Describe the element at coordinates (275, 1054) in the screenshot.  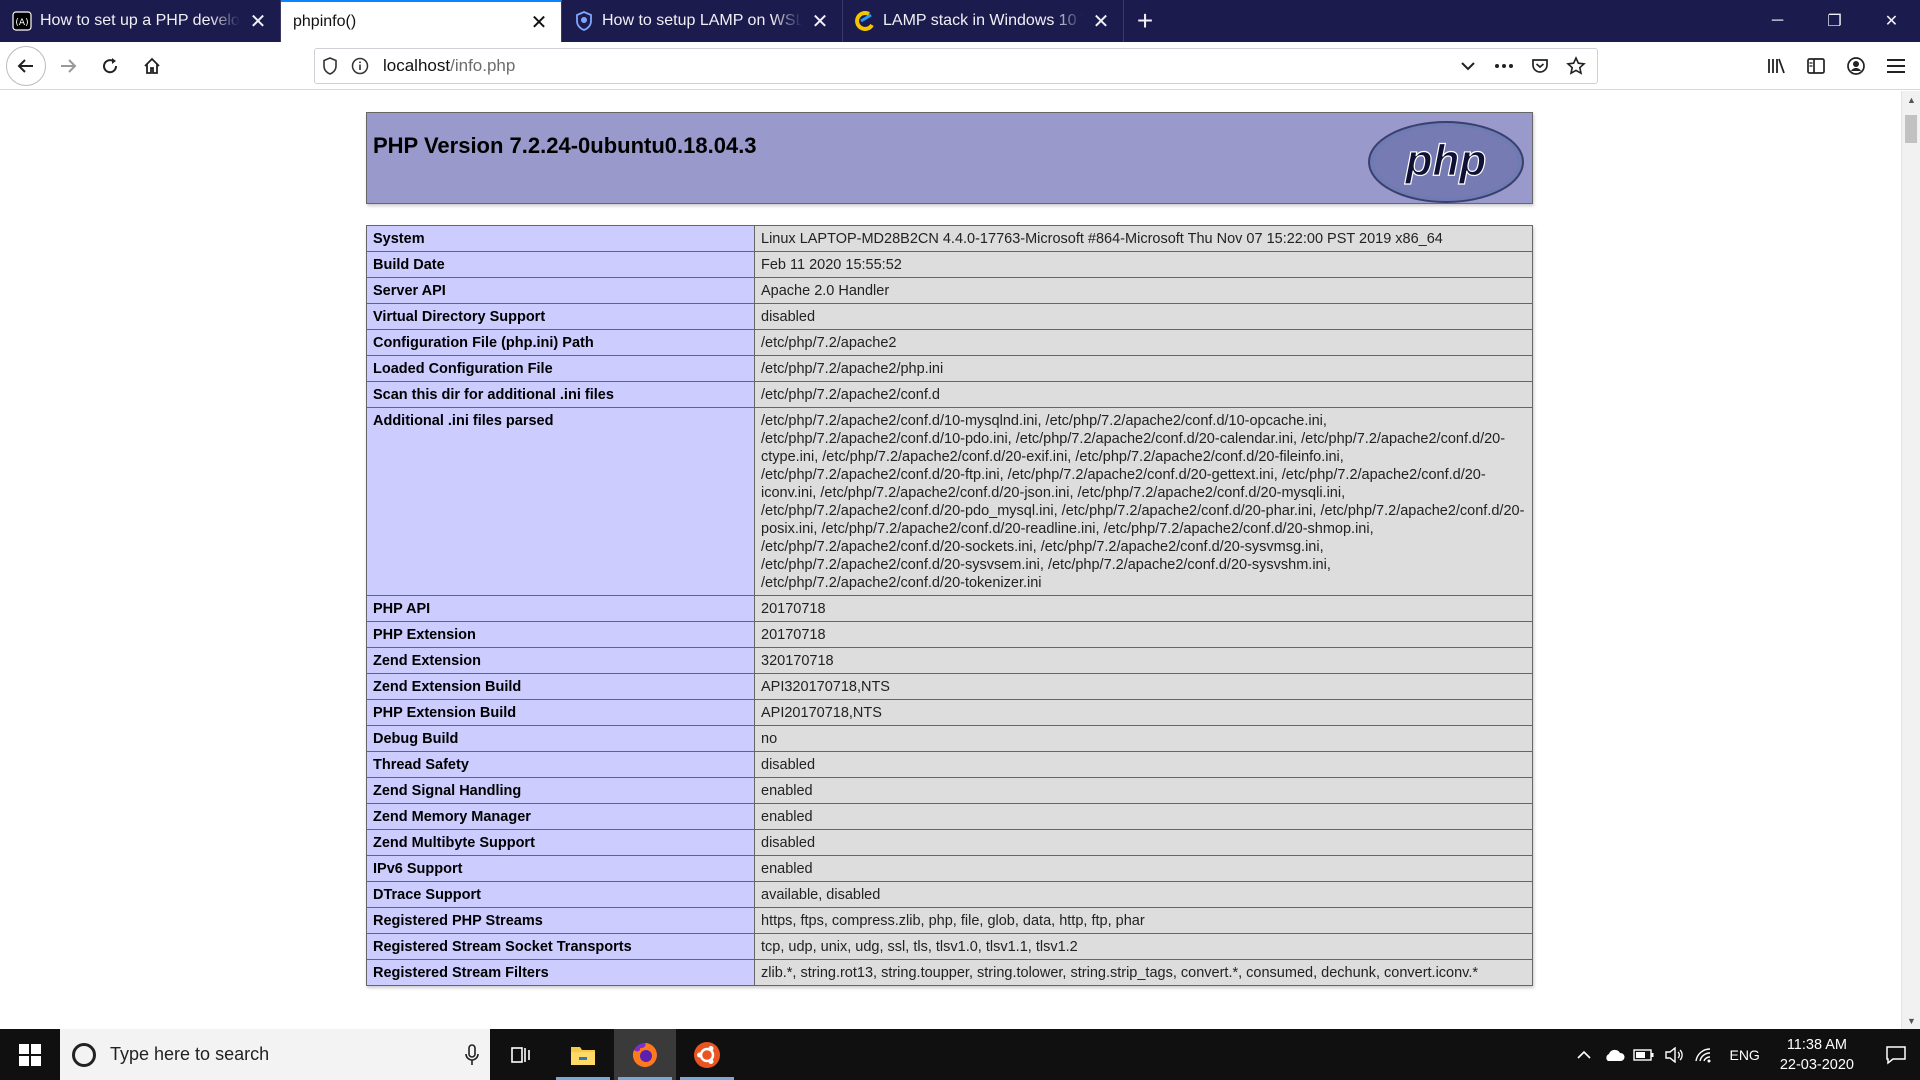
I see `taskbar-search-box: Type here to search` at that location.